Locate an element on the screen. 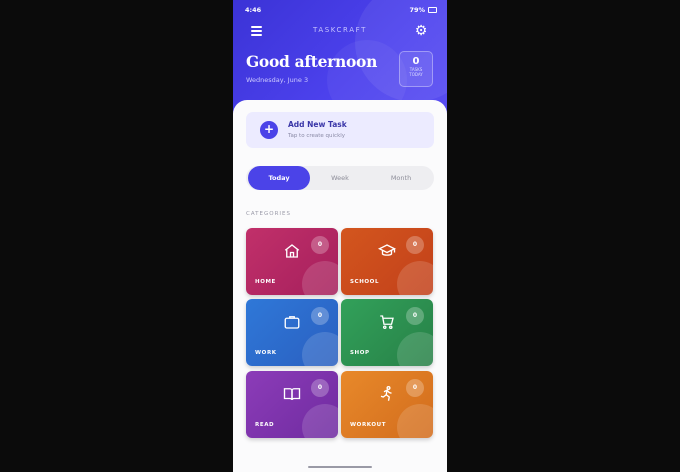  greeting-title: Good afternoon is located at coordinates (312, 61).